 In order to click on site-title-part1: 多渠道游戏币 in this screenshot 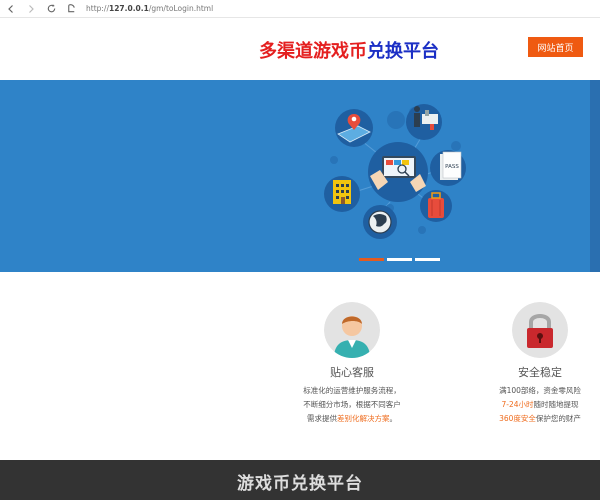, I will do `click(313, 51)`.